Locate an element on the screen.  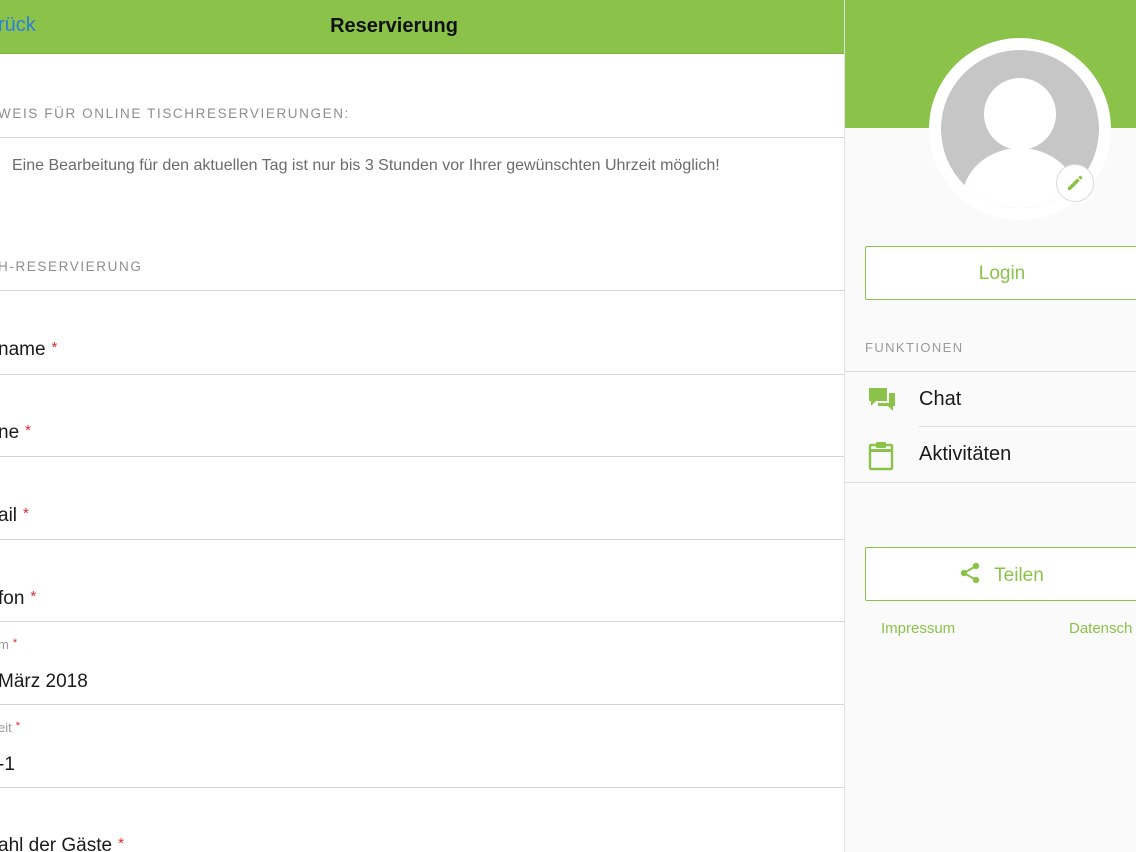
email-label: ail * is located at coordinates (14, 516).